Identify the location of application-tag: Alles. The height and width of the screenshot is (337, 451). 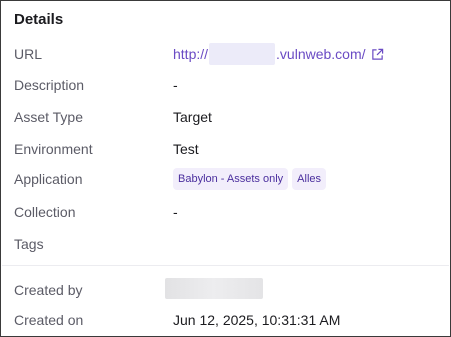
(309, 179).